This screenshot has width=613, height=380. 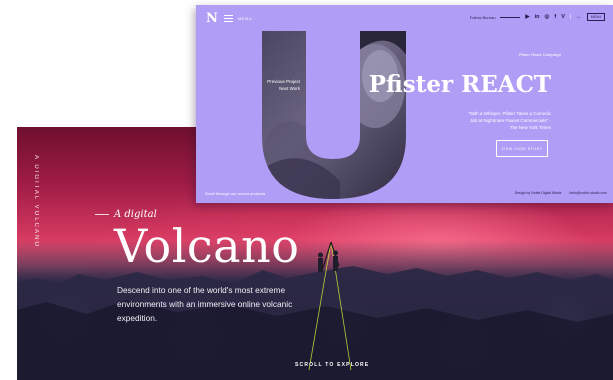 I want to click on scroll-to-explore-link: SCROLL TO EXPLORE, so click(x=332, y=365).